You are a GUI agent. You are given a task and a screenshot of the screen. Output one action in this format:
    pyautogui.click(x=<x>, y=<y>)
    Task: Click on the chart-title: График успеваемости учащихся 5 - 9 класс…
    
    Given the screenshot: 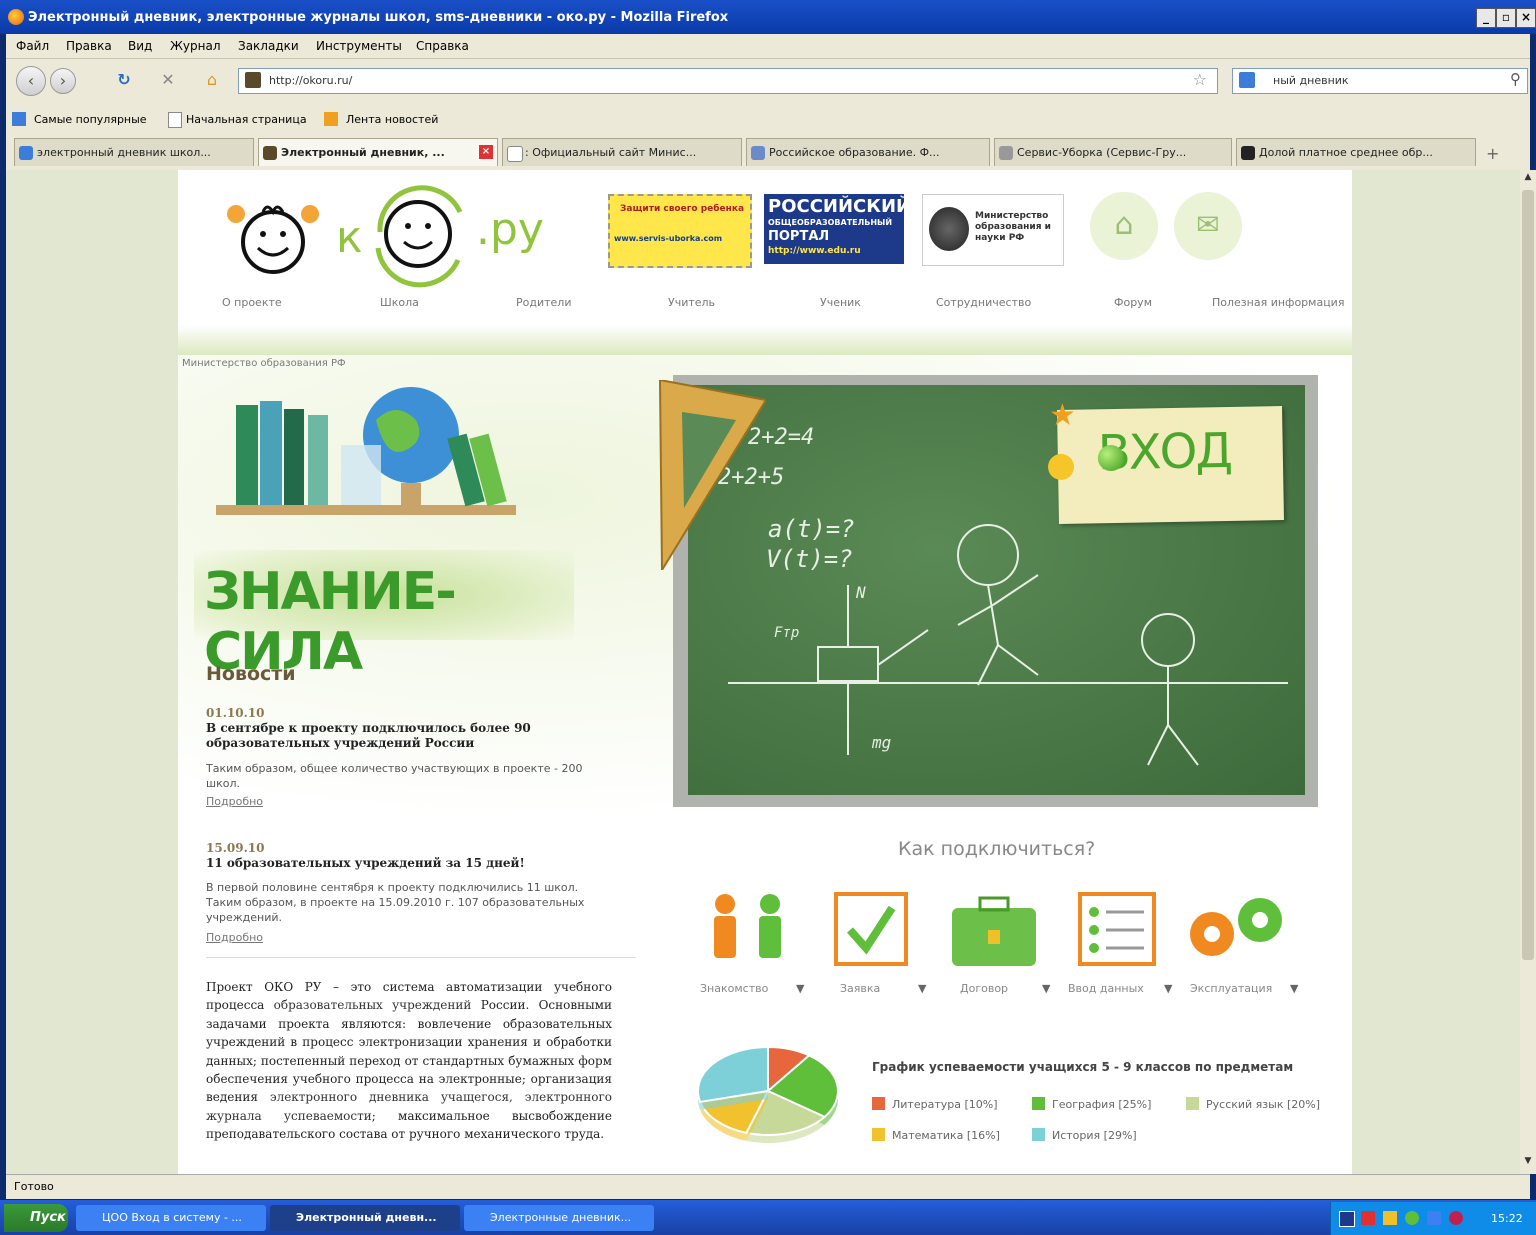 What is the action you would take?
    pyautogui.click(x=1083, y=1067)
    